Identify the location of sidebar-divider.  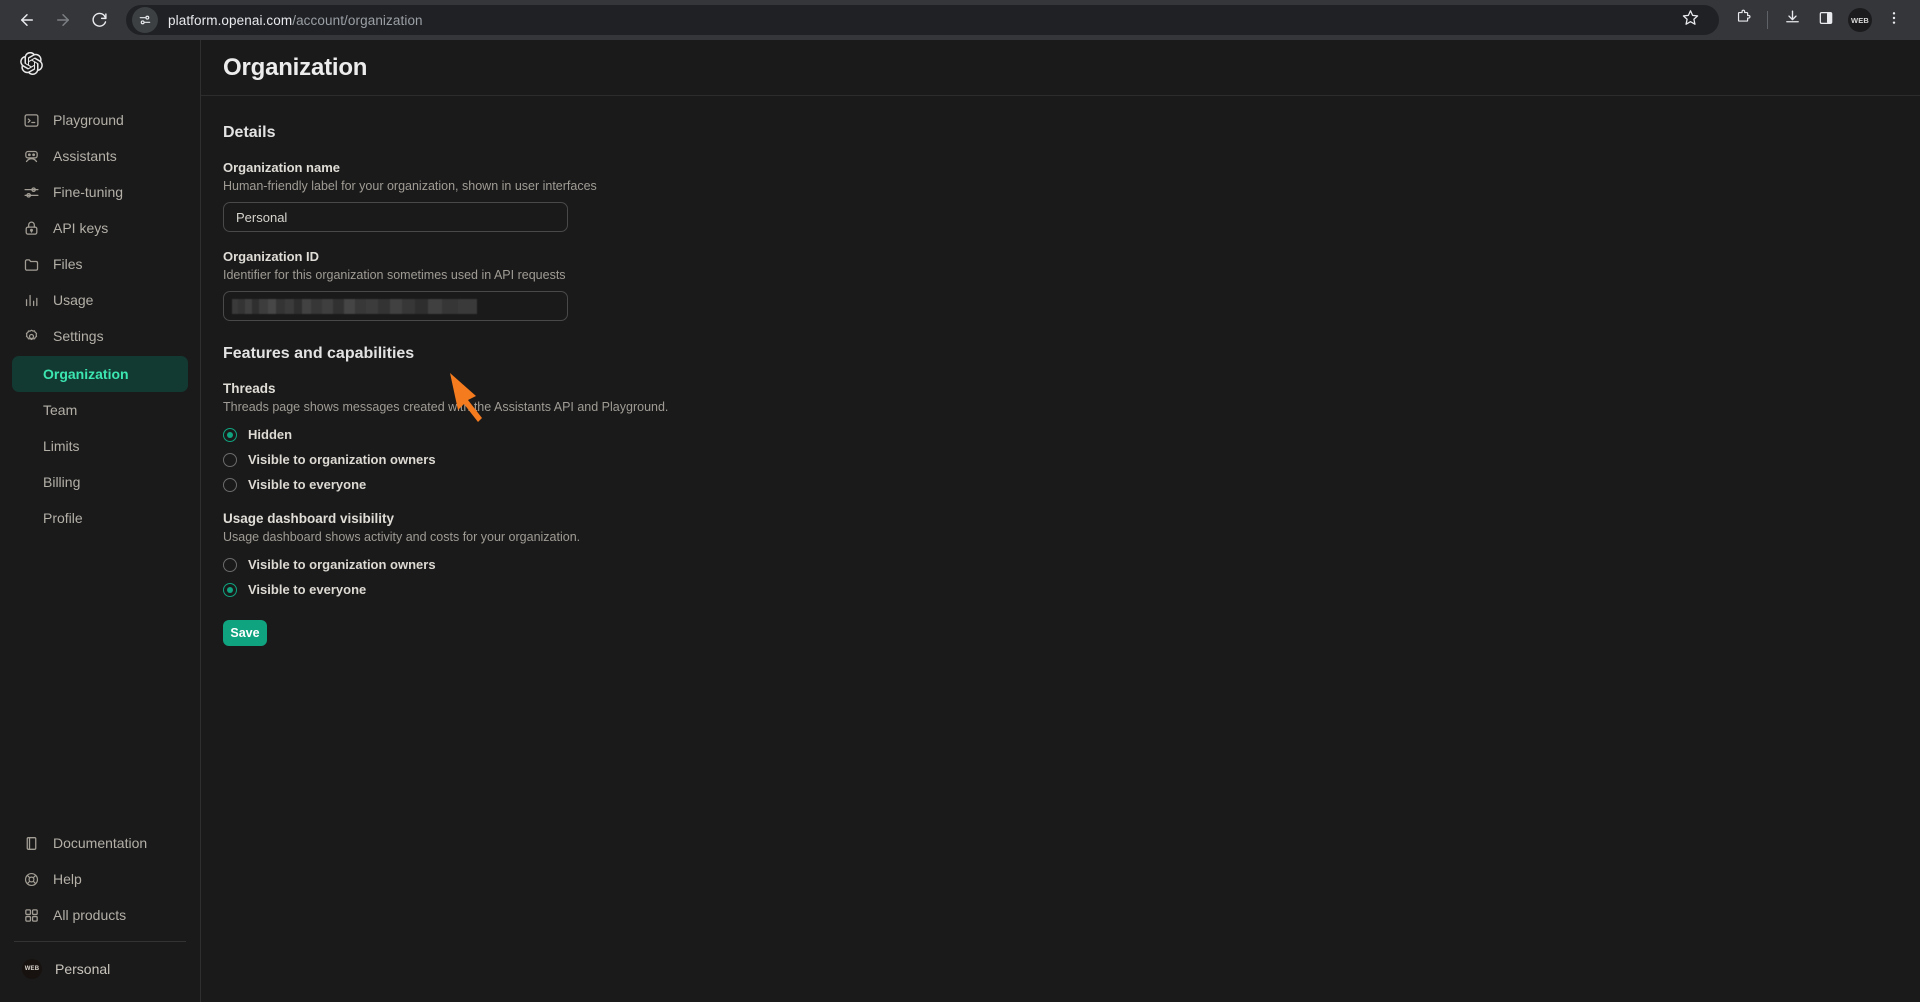
(100, 941).